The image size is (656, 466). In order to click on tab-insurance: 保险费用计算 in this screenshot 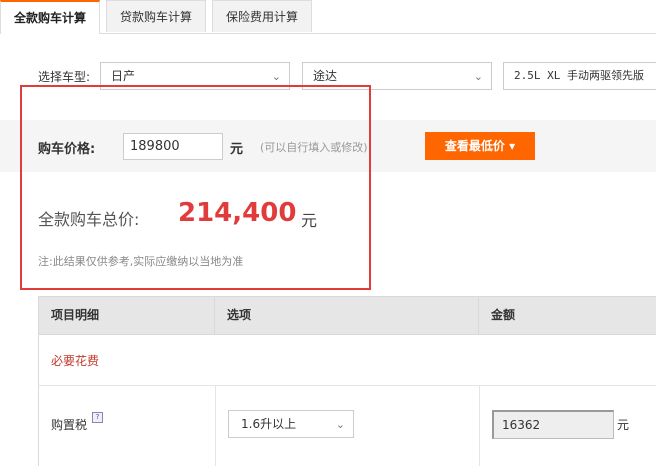, I will do `click(262, 16)`.